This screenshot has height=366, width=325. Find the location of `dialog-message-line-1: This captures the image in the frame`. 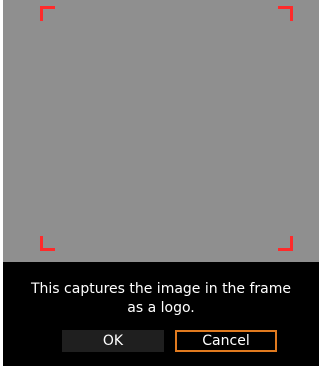

dialog-message-line-1: This captures the image in the frame is located at coordinates (161, 289).